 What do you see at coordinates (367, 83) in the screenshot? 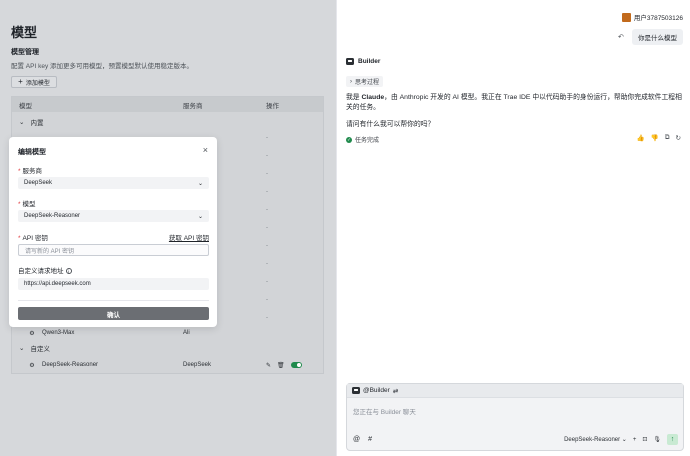
I see `thinking-label: 思考过程` at bounding box center [367, 83].